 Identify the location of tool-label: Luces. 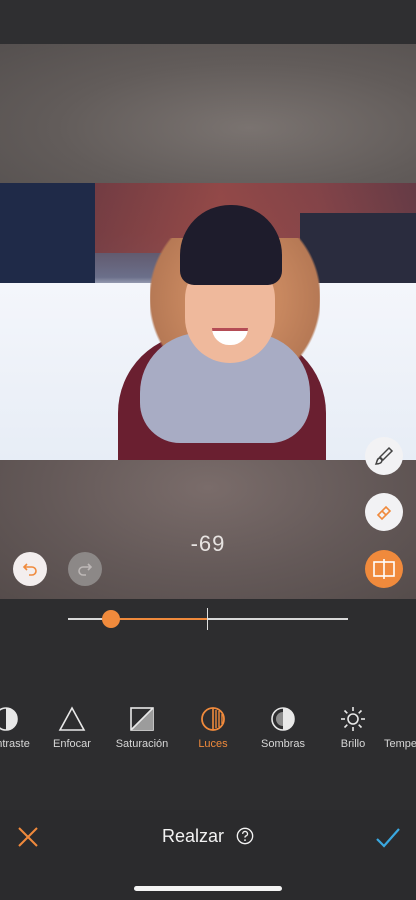
(213, 744).